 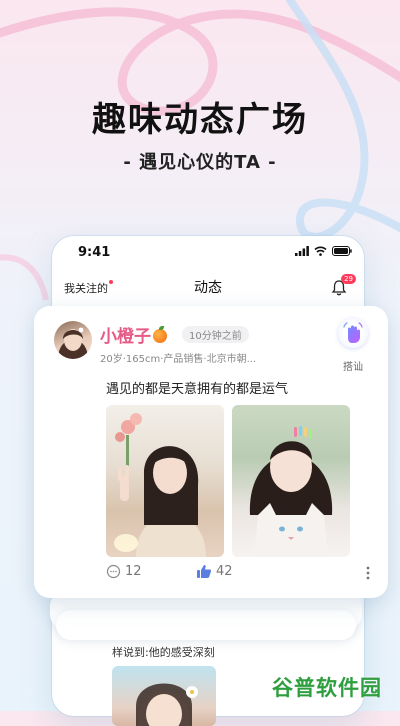 I want to click on avatar-image, so click(x=73, y=343).